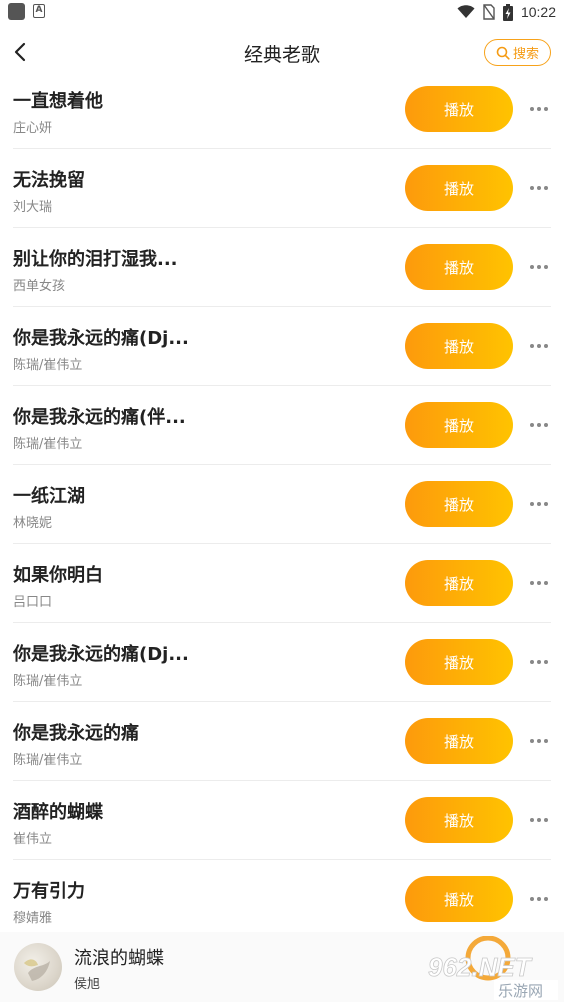 Image resolution: width=564 pixels, height=1006 pixels. What do you see at coordinates (480, 967) in the screenshot?
I see `watermark-brand: 962.NET` at bounding box center [480, 967].